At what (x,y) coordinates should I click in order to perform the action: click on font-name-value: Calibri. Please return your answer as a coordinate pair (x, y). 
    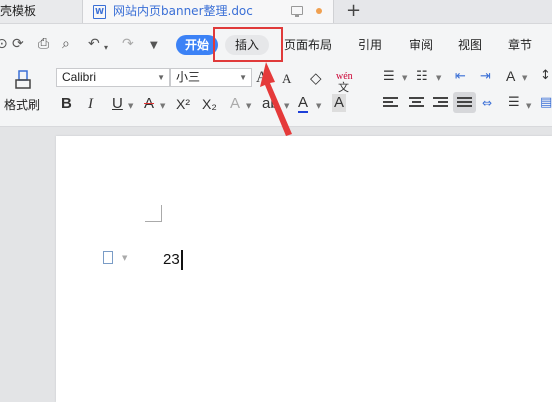
    Looking at the image, I should click on (79, 77).